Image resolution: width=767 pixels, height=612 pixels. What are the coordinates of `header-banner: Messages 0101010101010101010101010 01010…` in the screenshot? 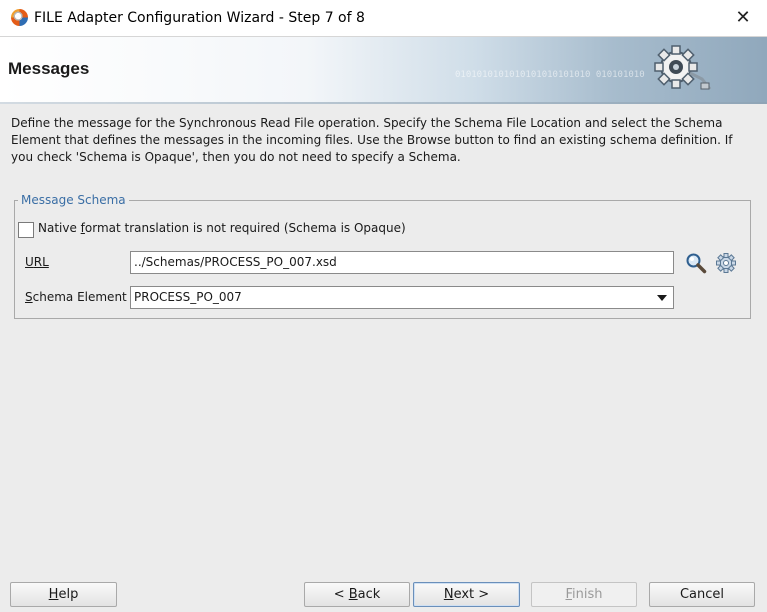 It's located at (383, 69).